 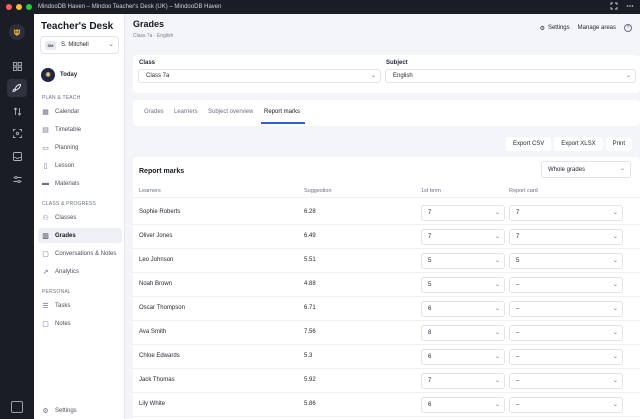 I want to click on settings-button: ⚙ Settings, so click(x=555, y=28).